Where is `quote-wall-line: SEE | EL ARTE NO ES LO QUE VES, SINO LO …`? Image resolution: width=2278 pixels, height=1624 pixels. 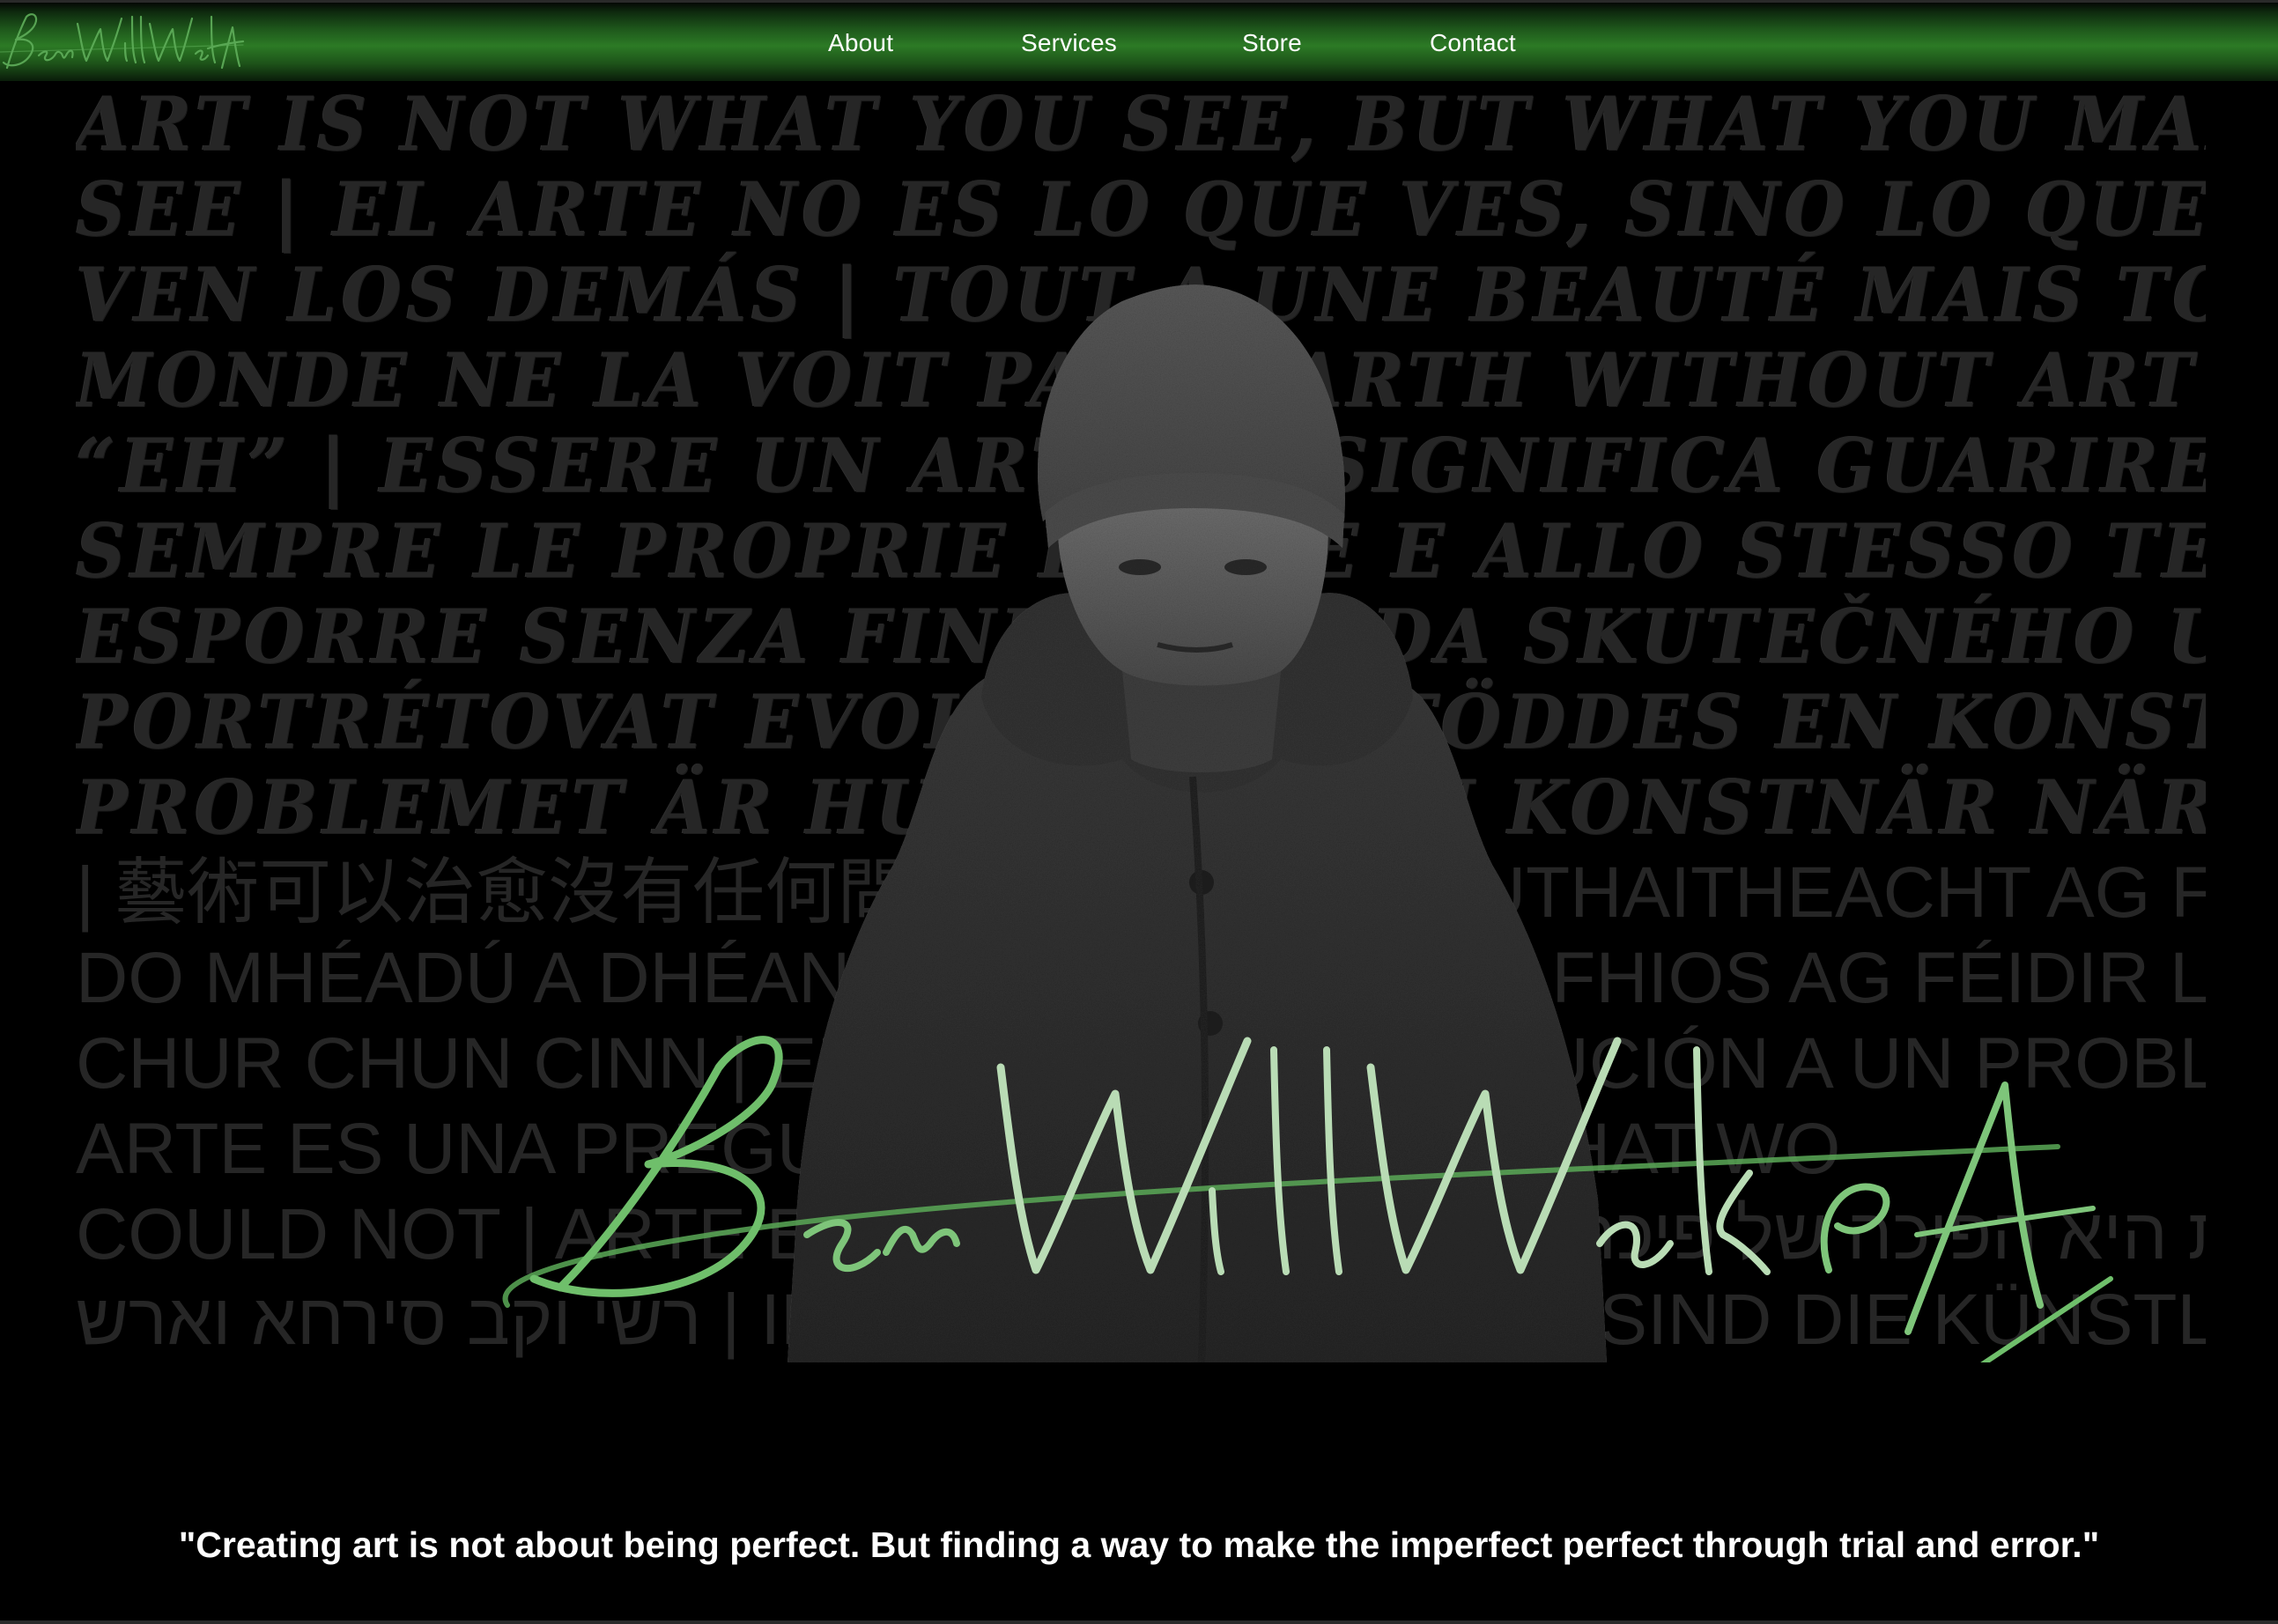 quote-wall-line: SEE | EL ARTE NO ES LO QUE VES, SINO LO … is located at coordinates (1141, 209).